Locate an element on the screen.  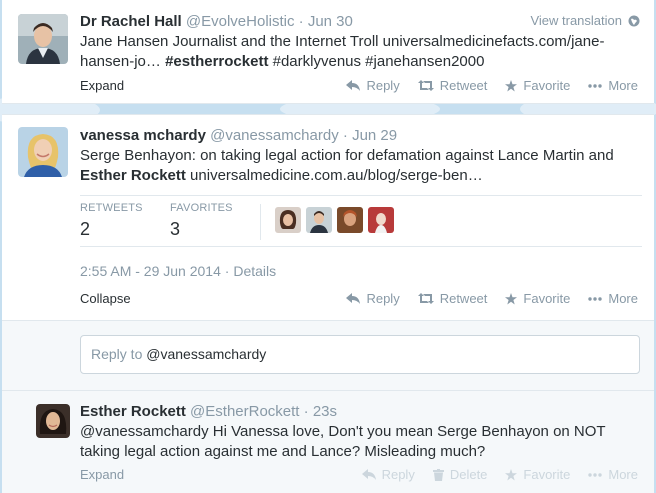
author-name: Esther Rockett is located at coordinates (133, 411).